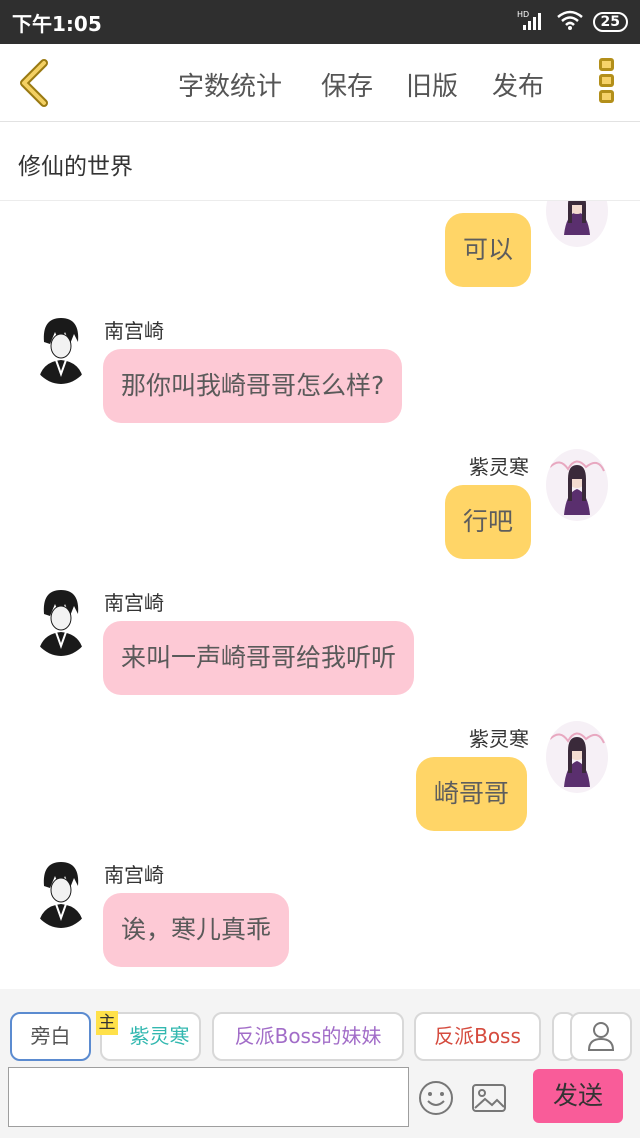  Describe the element at coordinates (518, 84) in the screenshot. I see `publish-menu: 发布` at that location.